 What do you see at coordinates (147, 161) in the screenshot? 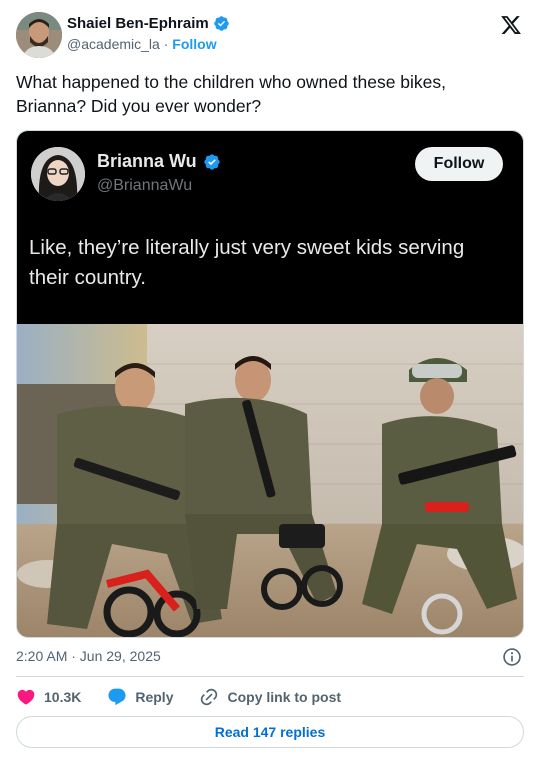
I see `embedded-author-name-text: Brianna Wu` at bounding box center [147, 161].